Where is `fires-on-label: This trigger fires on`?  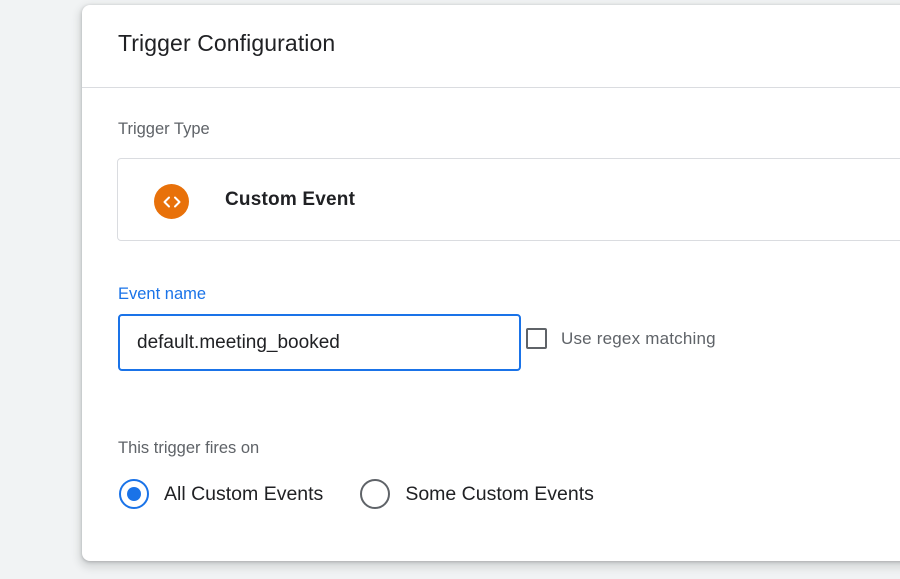
fires-on-label: This trigger fires on is located at coordinates (189, 448).